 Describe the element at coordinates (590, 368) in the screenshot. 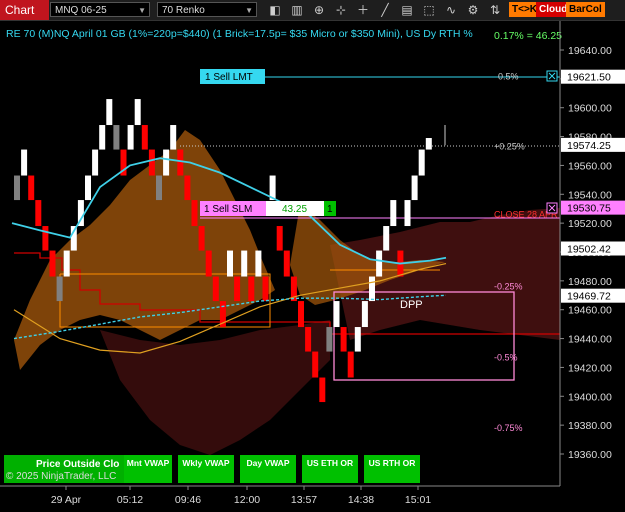

I see `price-tick-label: 19420.00` at that location.